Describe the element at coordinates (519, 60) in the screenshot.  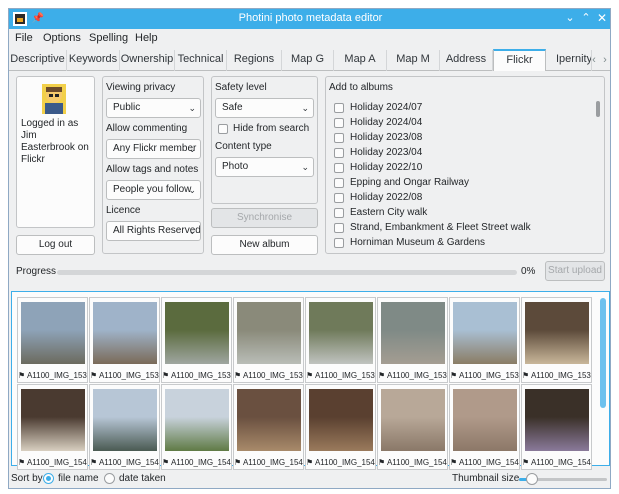
I see `tab-flickr: Flickr` at that location.